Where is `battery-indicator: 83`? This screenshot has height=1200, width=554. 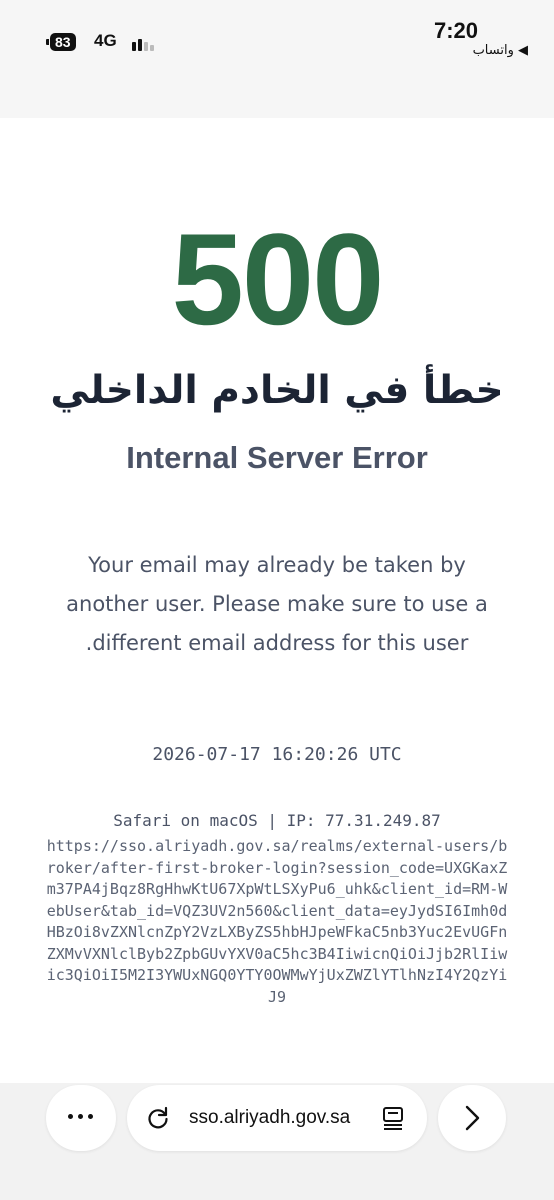 battery-indicator: 83 is located at coordinates (61, 42).